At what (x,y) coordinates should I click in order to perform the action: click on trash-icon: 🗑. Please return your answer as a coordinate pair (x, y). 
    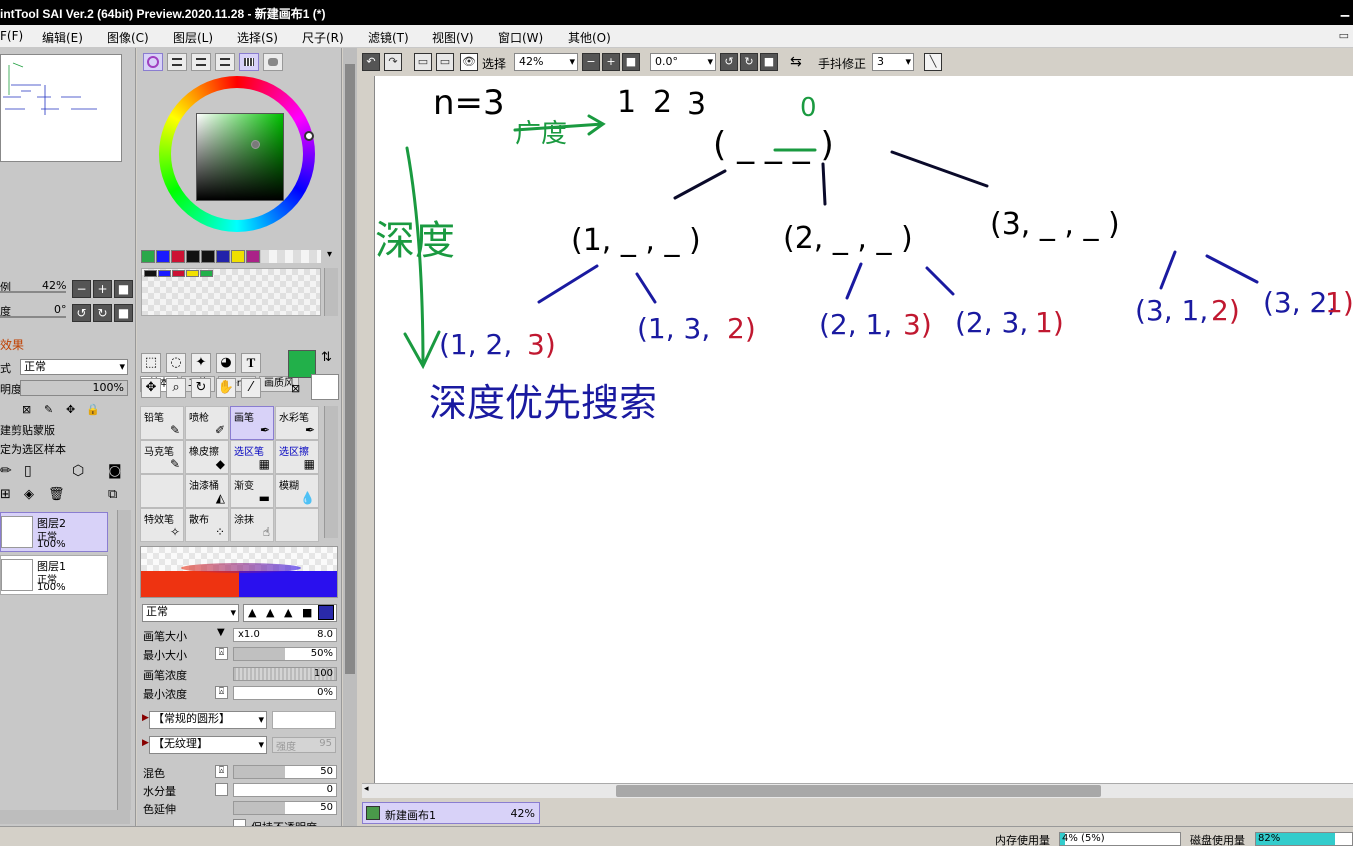
    Looking at the image, I should click on (56, 494).